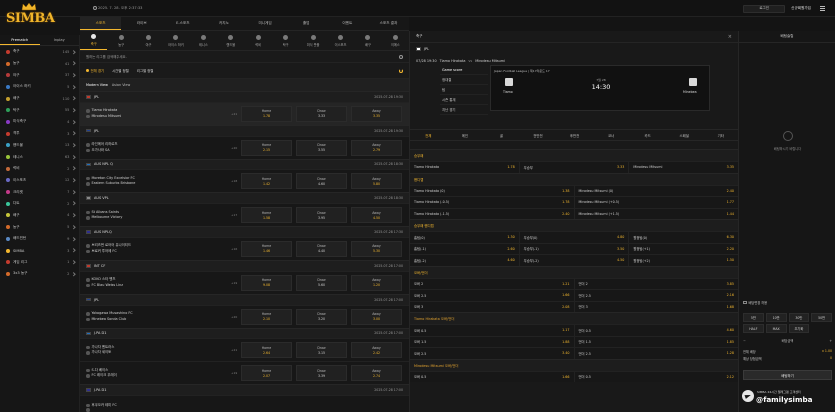 Image resolution: width=835 pixels, height=412 pixels. Describe the element at coordinates (376, 113) in the screenshot. I see `odds-button: Away 3.35` at that location.